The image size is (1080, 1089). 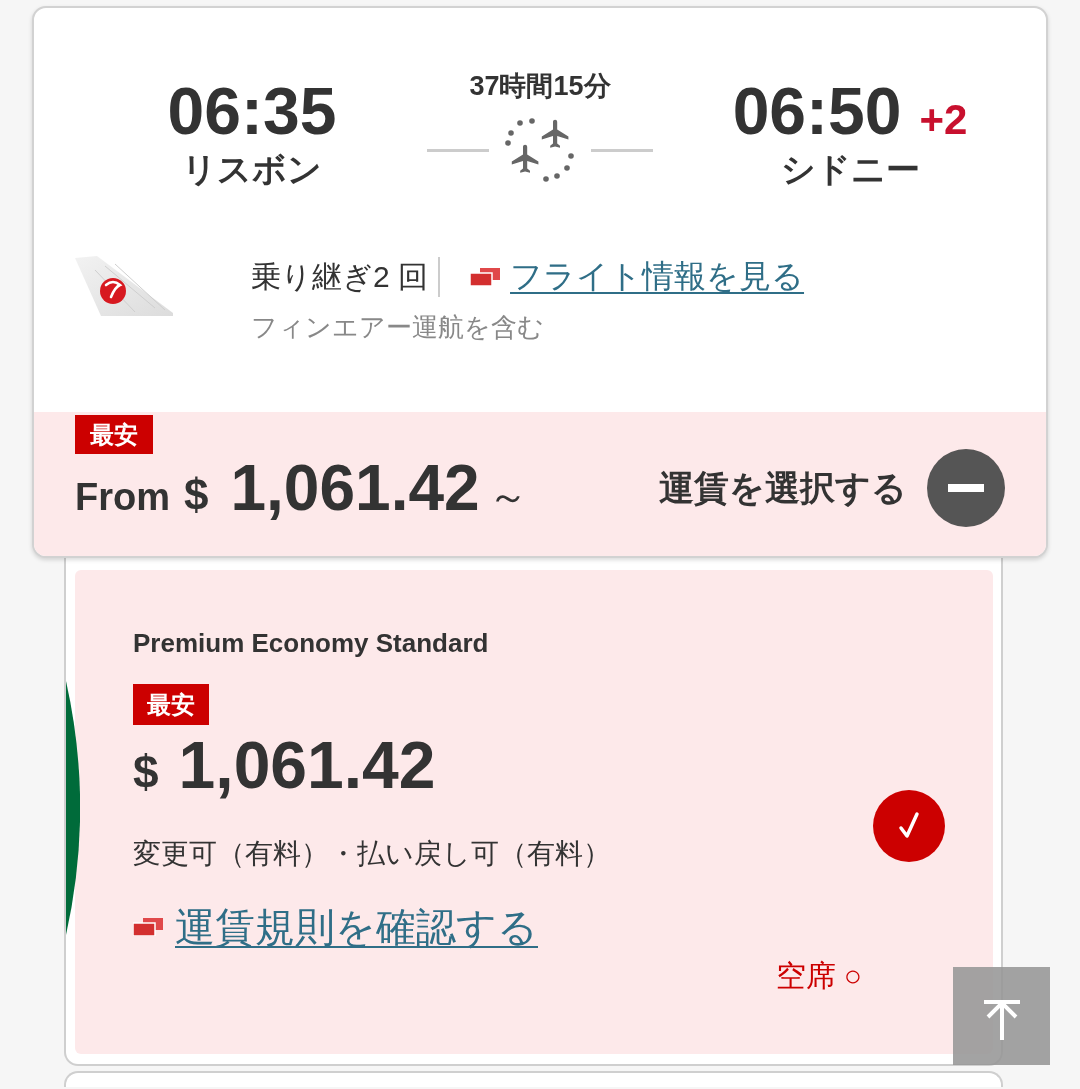 What do you see at coordinates (909, 826) in the screenshot?
I see `check-circle-icon` at bounding box center [909, 826].